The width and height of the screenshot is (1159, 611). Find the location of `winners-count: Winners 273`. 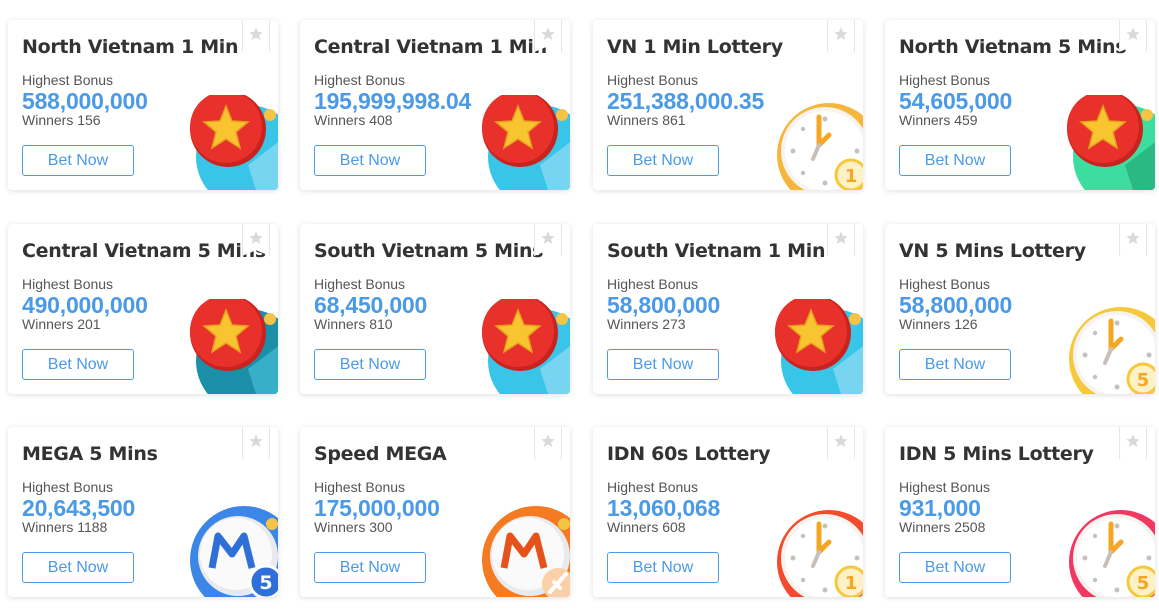

winners-count: Winners 273 is located at coordinates (646, 324).